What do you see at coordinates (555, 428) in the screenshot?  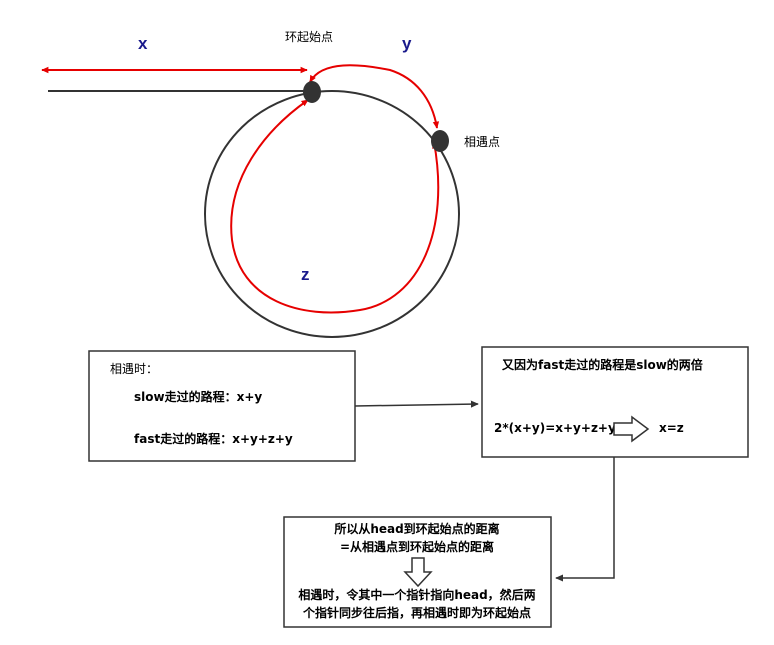 I see `double-box-equation: 2*(x+y)=x+y+z+y` at bounding box center [555, 428].